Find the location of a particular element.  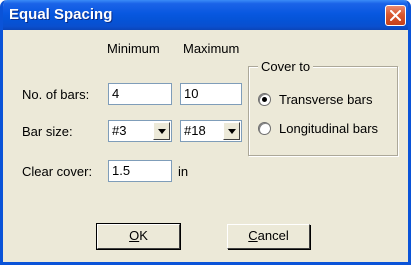

maximum-column-header: Maximum is located at coordinates (211, 48).